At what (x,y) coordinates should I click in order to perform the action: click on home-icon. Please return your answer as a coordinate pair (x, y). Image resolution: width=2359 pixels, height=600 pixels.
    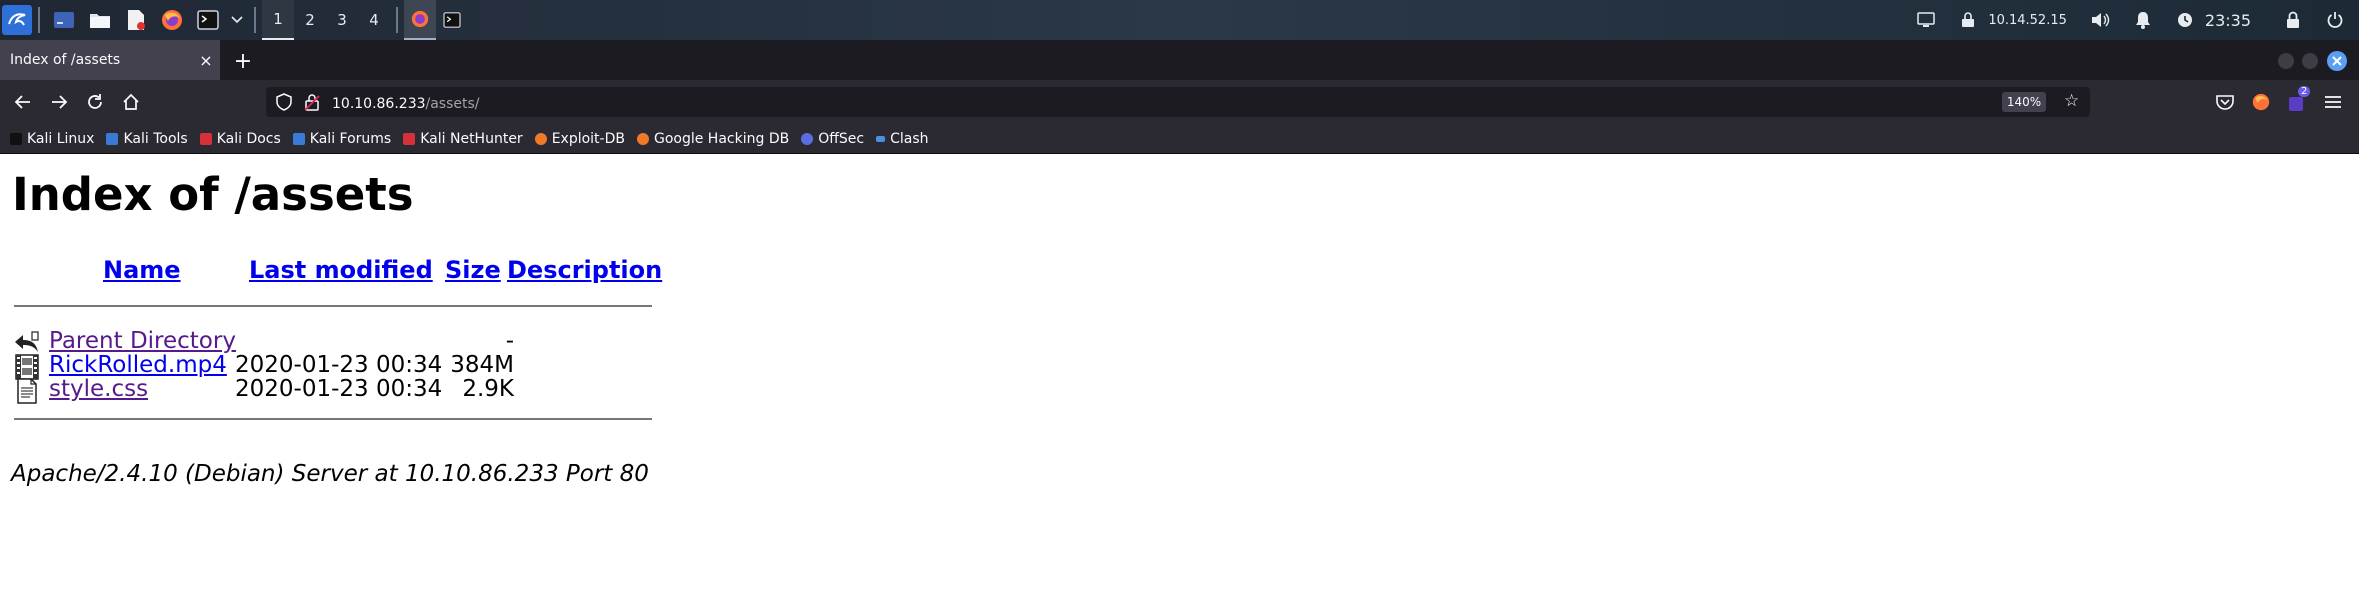
    Looking at the image, I should click on (131, 101).